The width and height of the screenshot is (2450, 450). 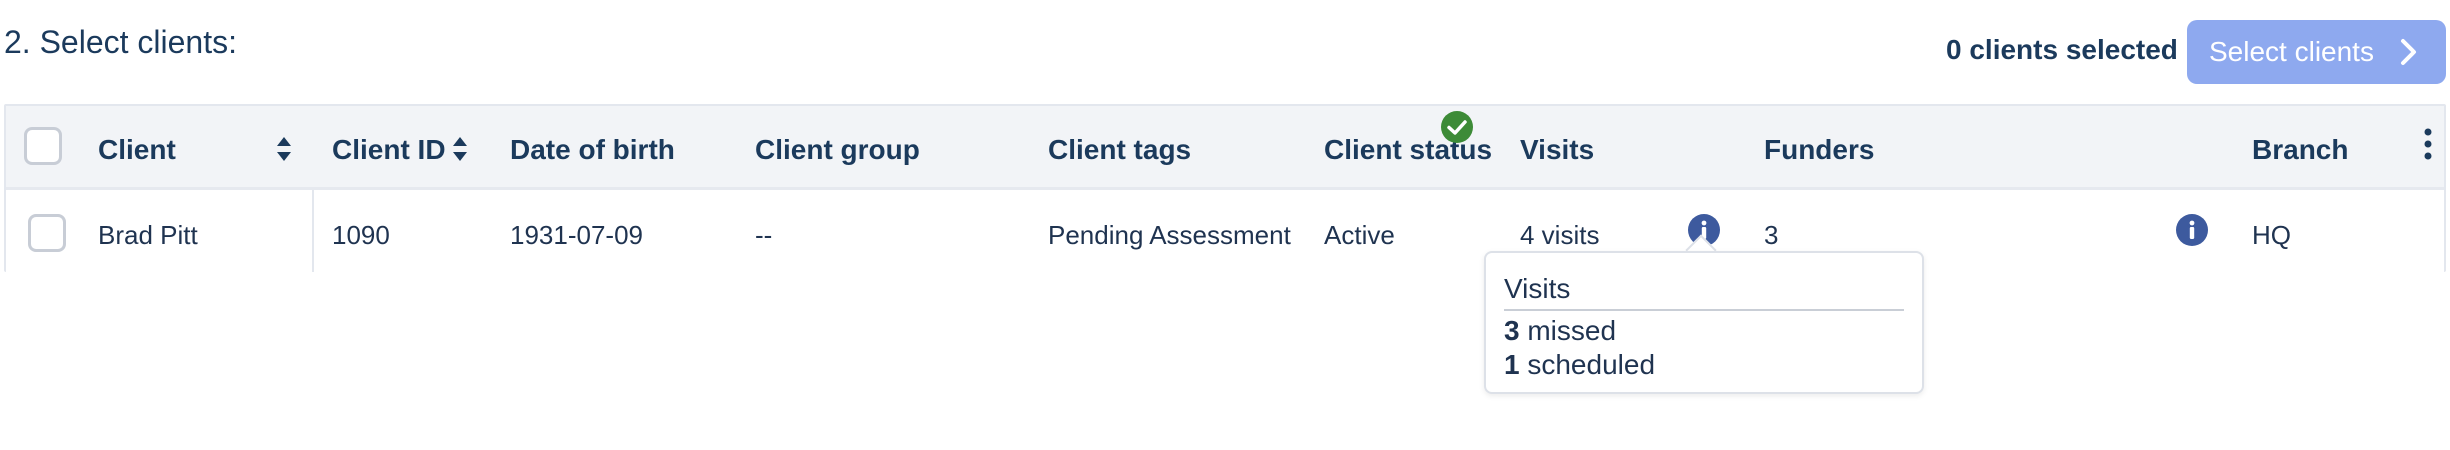 I want to click on column-header-client: Client, so click(x=137, y=150).